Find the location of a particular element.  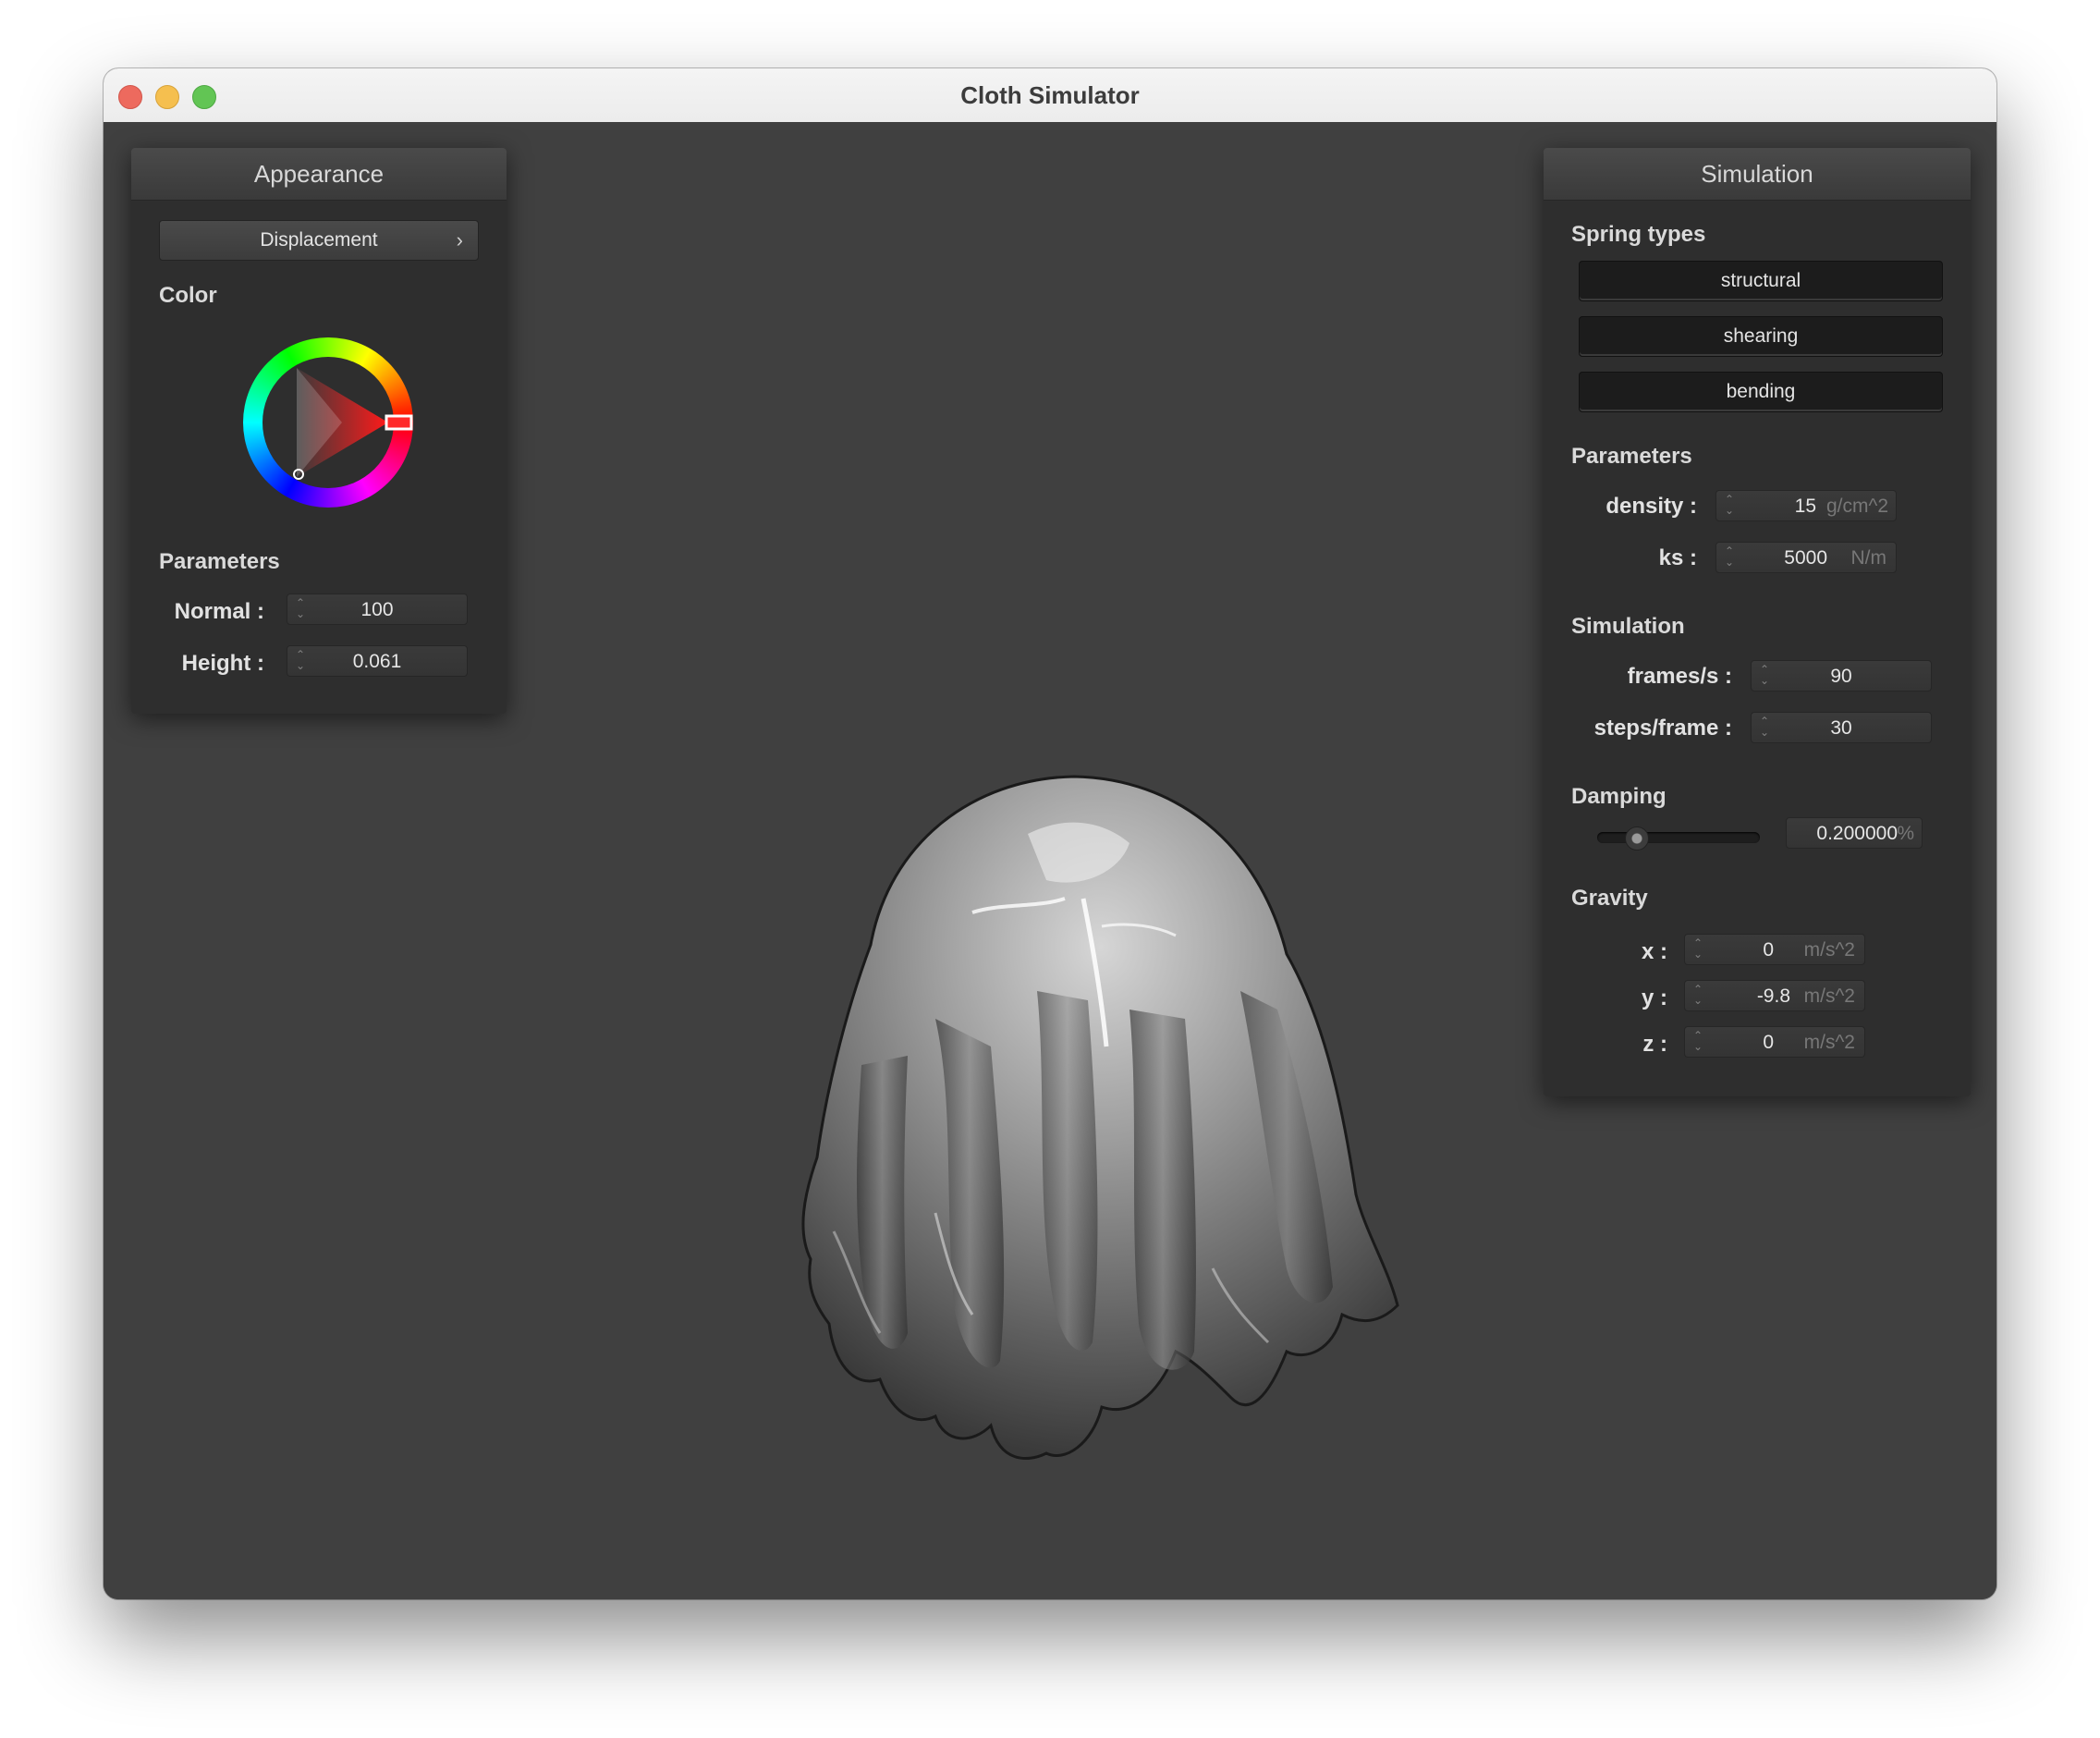

fps-input: ⌃ ⌄ 90 is located at coordinates (1841, 676).